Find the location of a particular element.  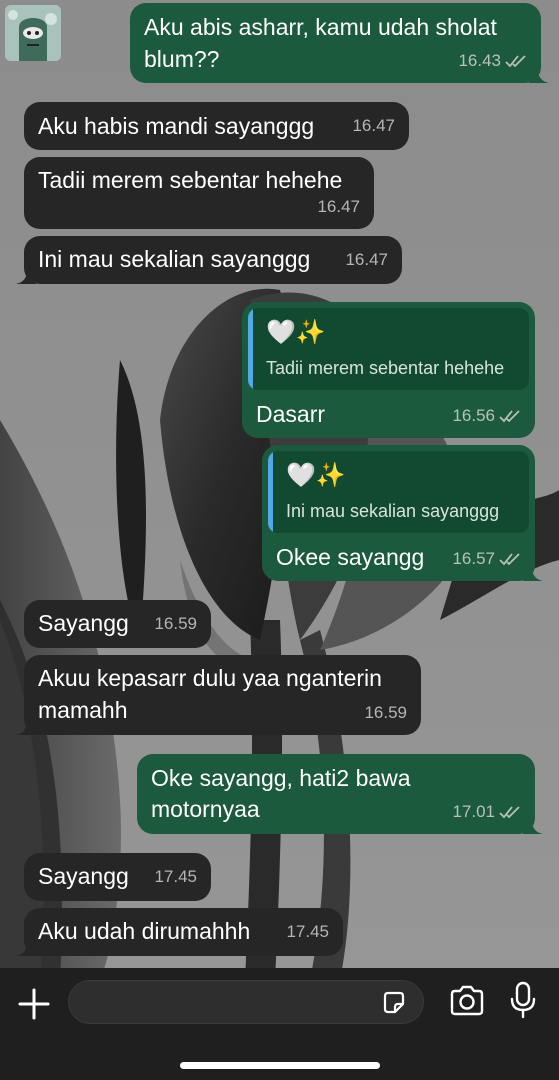

camera-icon is located at coordinates (467, 1001).